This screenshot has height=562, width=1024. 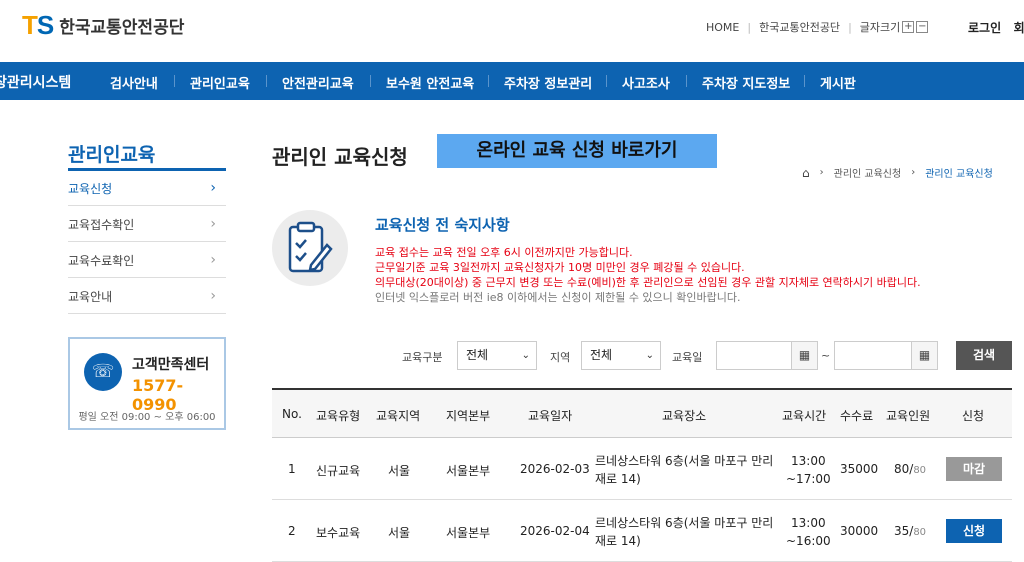 I want to click on nav-item-parking-info: 주차장 정보관리, so click(x=548, y=82).